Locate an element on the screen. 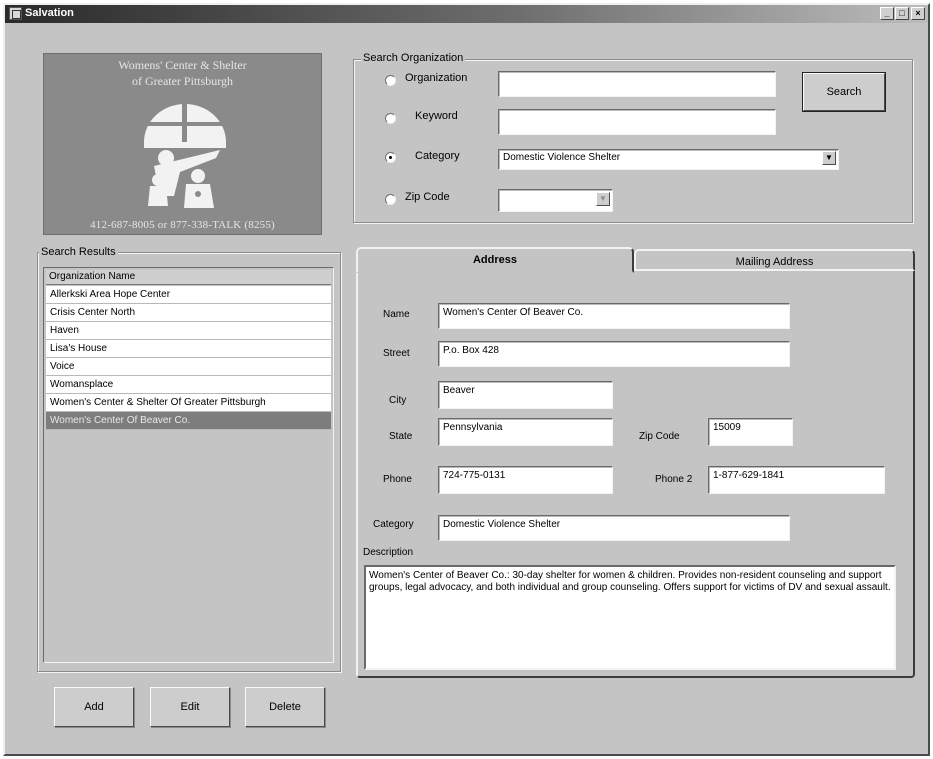 The image size is (933, 759). list-item: Lisa's House is located at coordinates (188, 349).